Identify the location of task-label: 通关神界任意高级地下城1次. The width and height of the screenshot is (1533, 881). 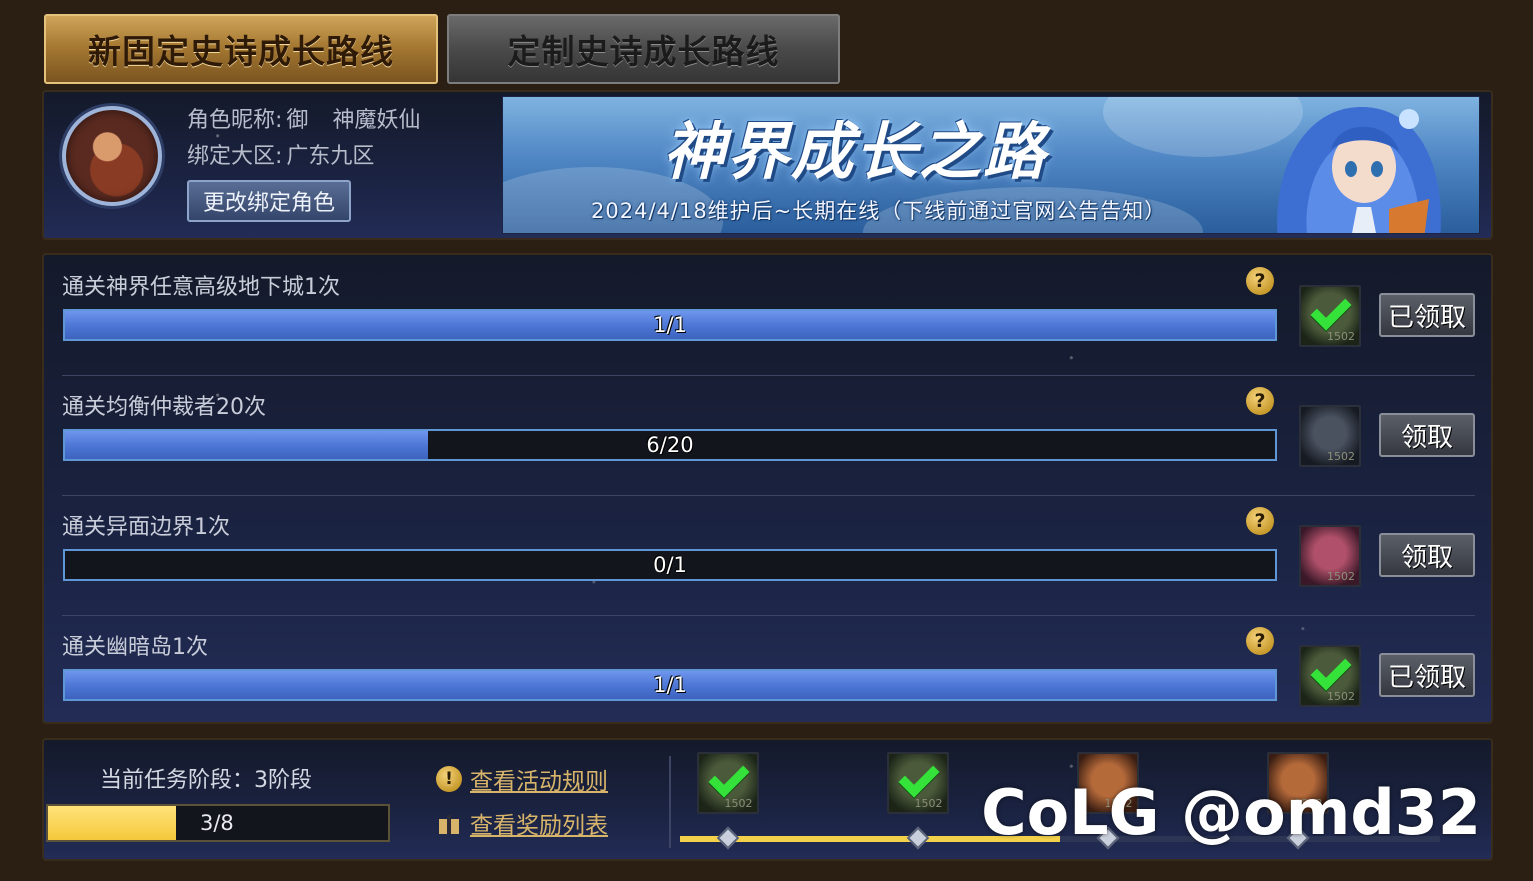
(201, 287).